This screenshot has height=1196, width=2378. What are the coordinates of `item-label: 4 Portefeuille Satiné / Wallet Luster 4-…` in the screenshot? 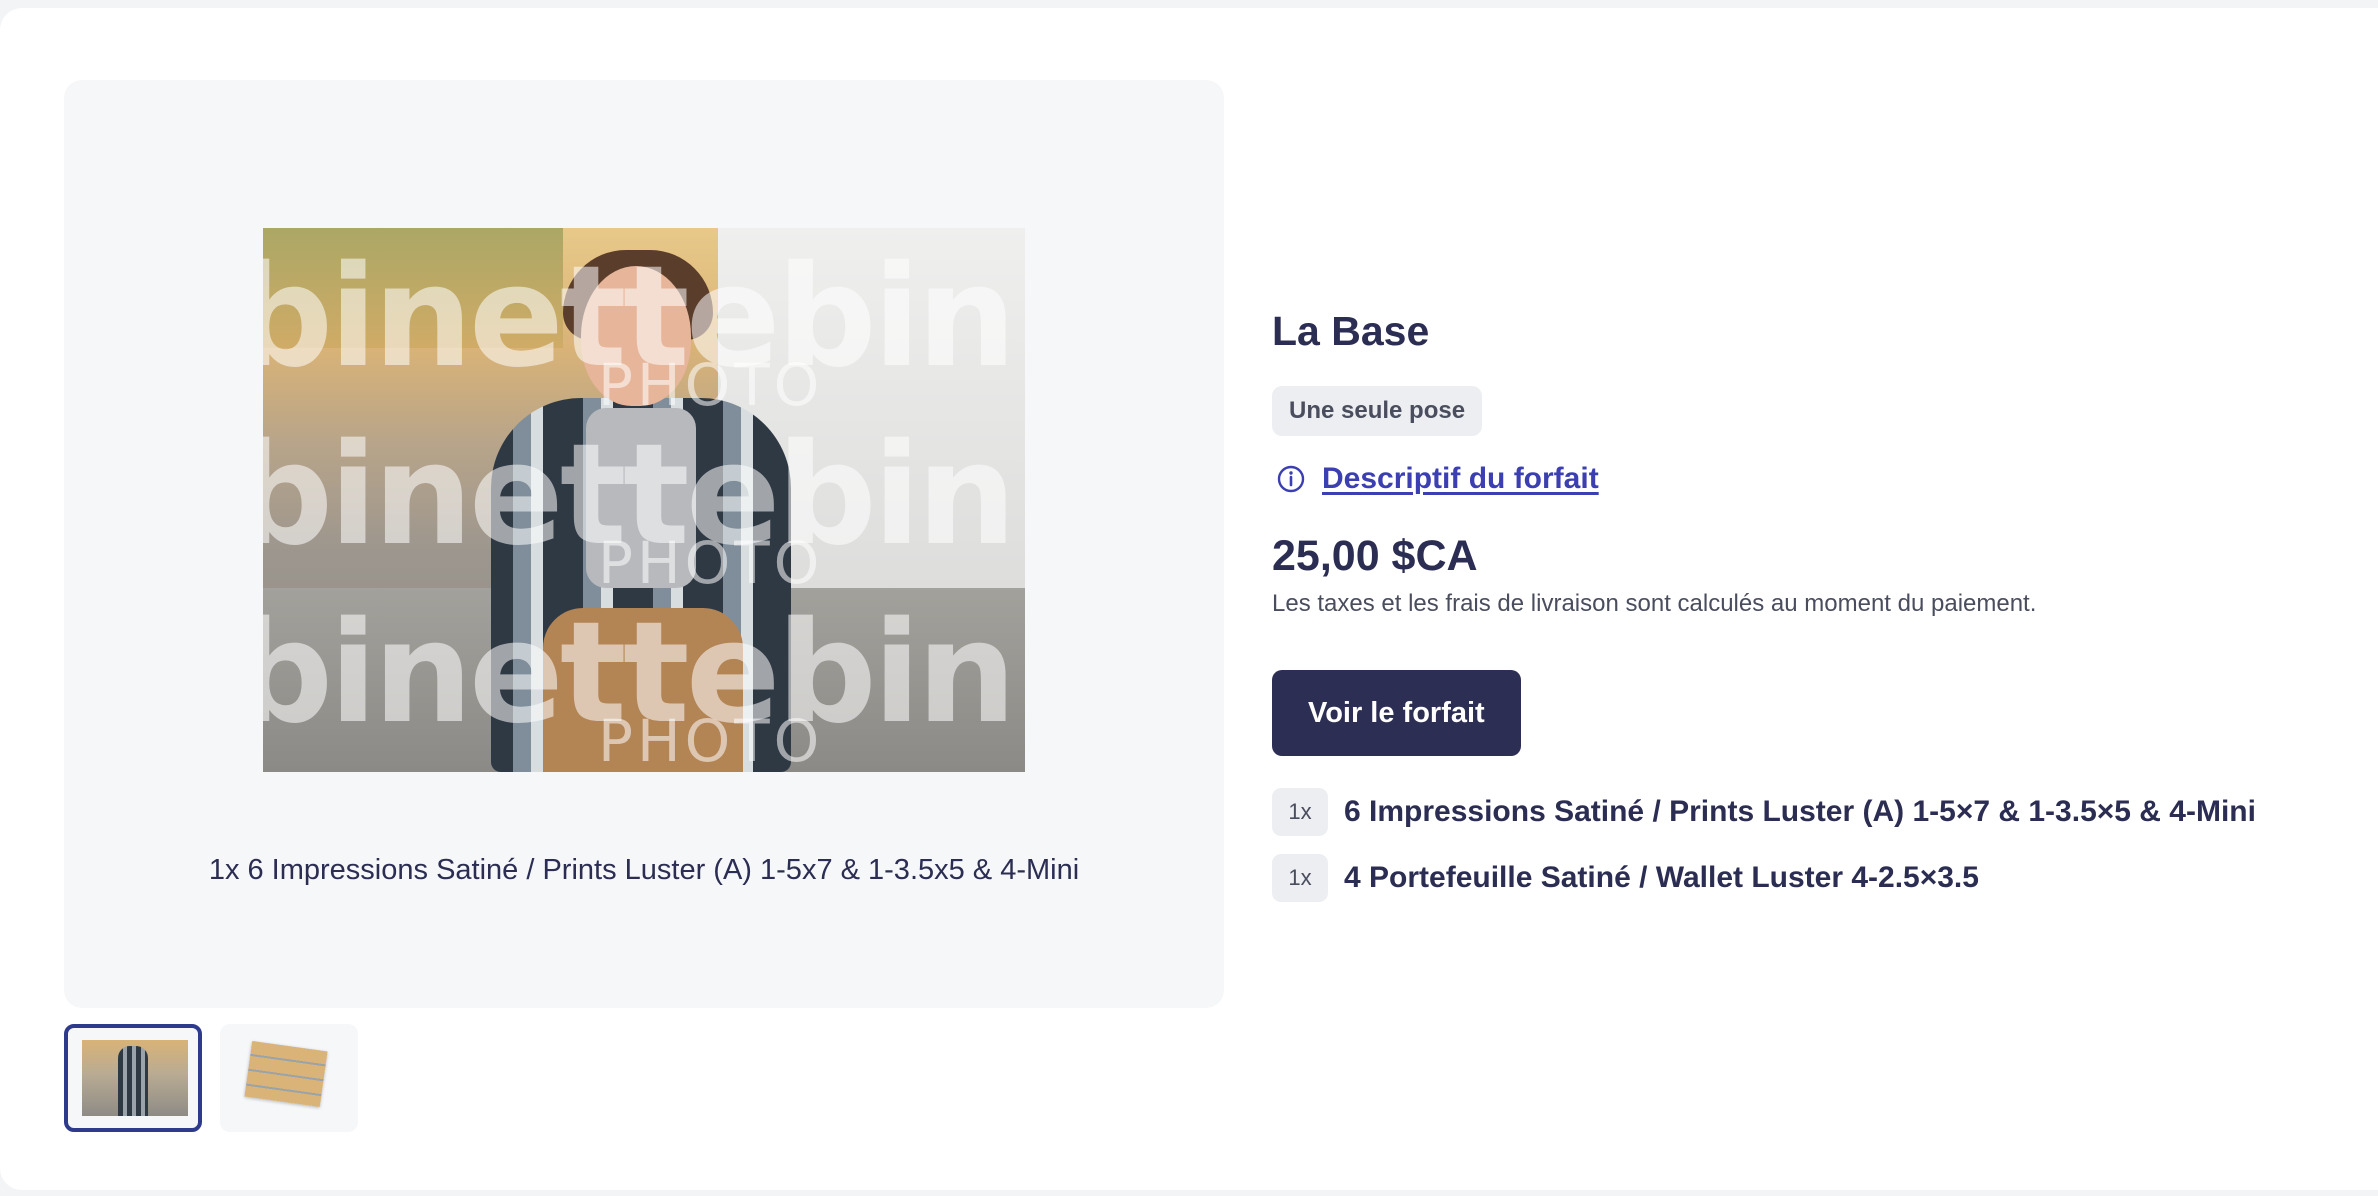 It's located at (1661, 877).